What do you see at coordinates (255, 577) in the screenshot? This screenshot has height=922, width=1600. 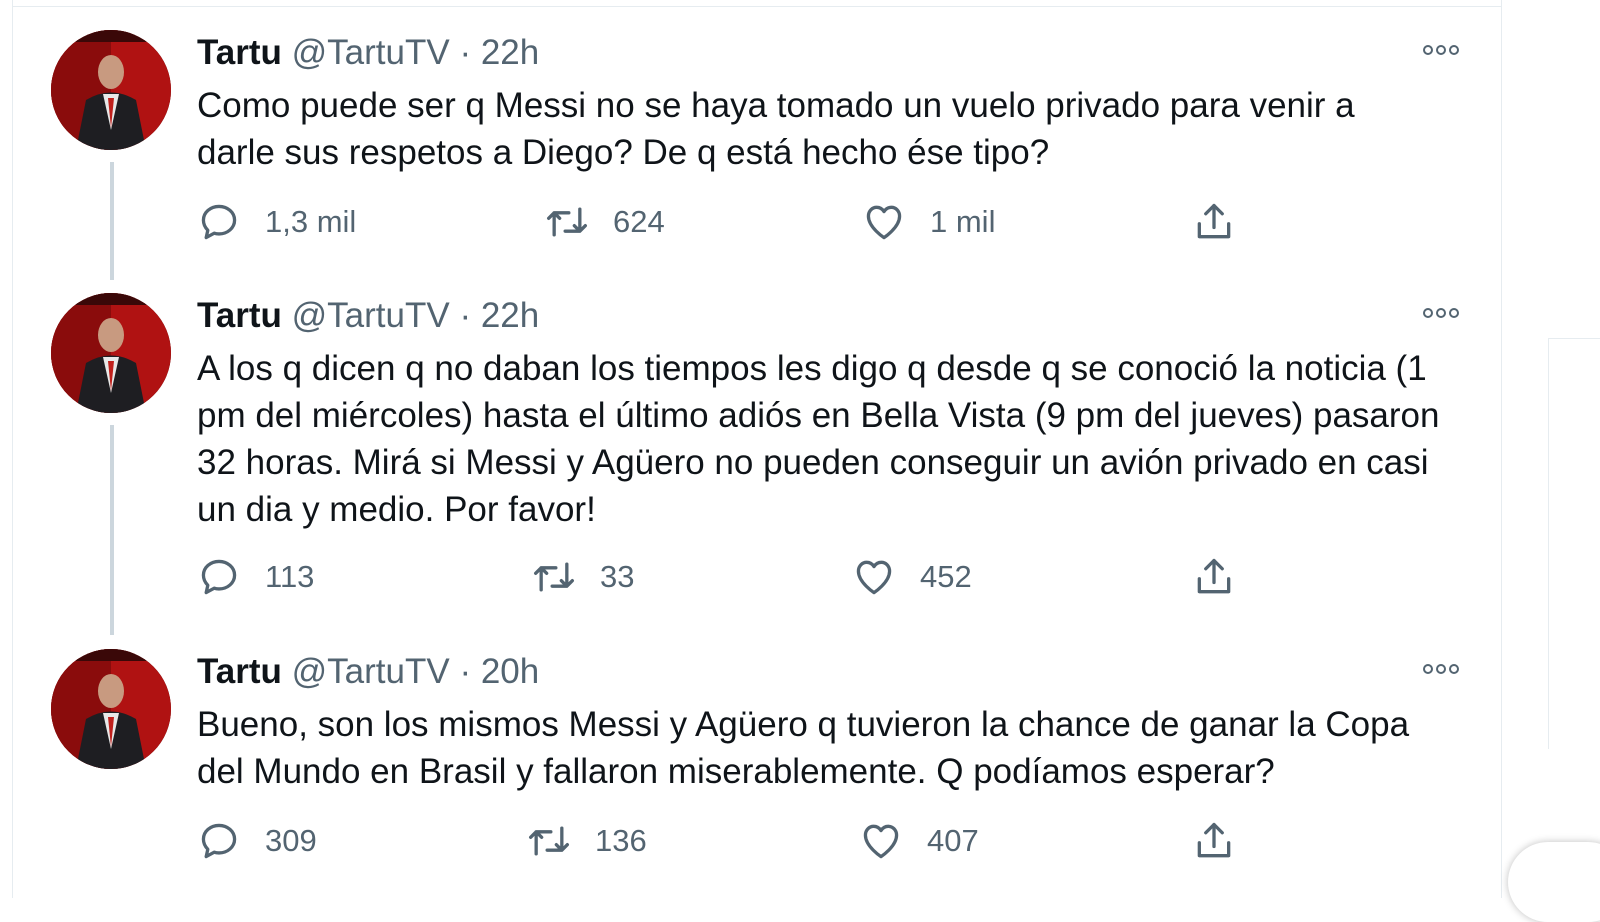 I see `reply-button: 113` at bounding box center [255, 577].